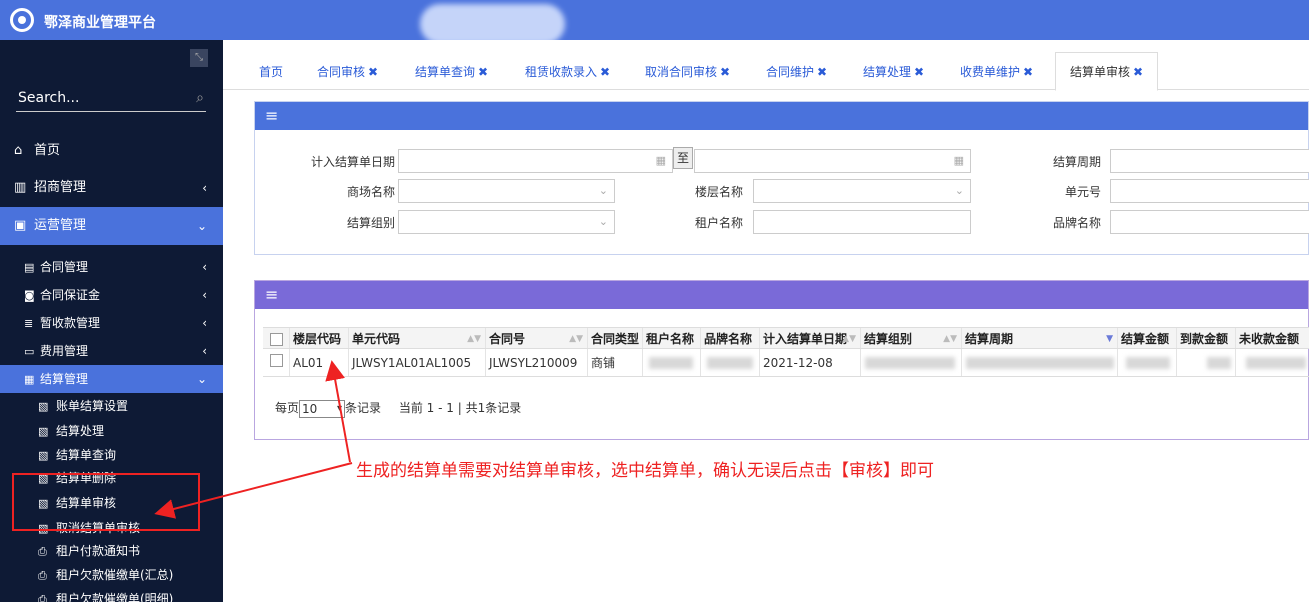 The width and height of the screenshot is (1309, 602). I want to click on sidebar-leaf-settlement-process: ▧ 结算处理, so click(111, 431).